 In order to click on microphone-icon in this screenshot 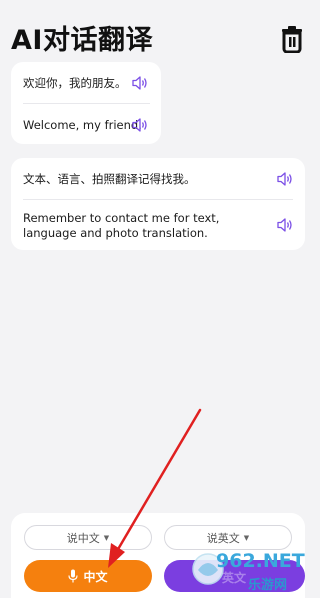, I will do `click(73, 576)`.